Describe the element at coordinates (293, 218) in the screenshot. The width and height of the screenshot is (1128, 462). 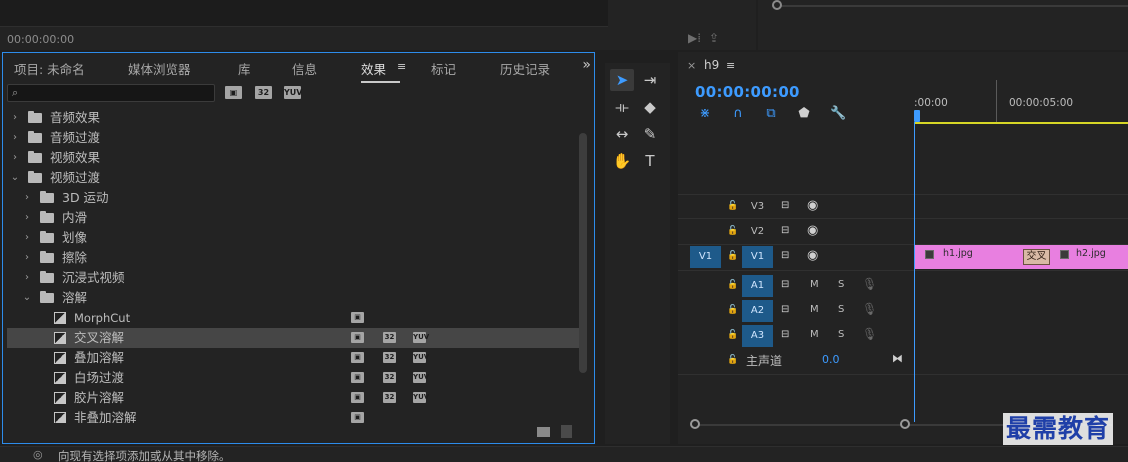
I see `tree-item-slide: › 内滑` at that location.